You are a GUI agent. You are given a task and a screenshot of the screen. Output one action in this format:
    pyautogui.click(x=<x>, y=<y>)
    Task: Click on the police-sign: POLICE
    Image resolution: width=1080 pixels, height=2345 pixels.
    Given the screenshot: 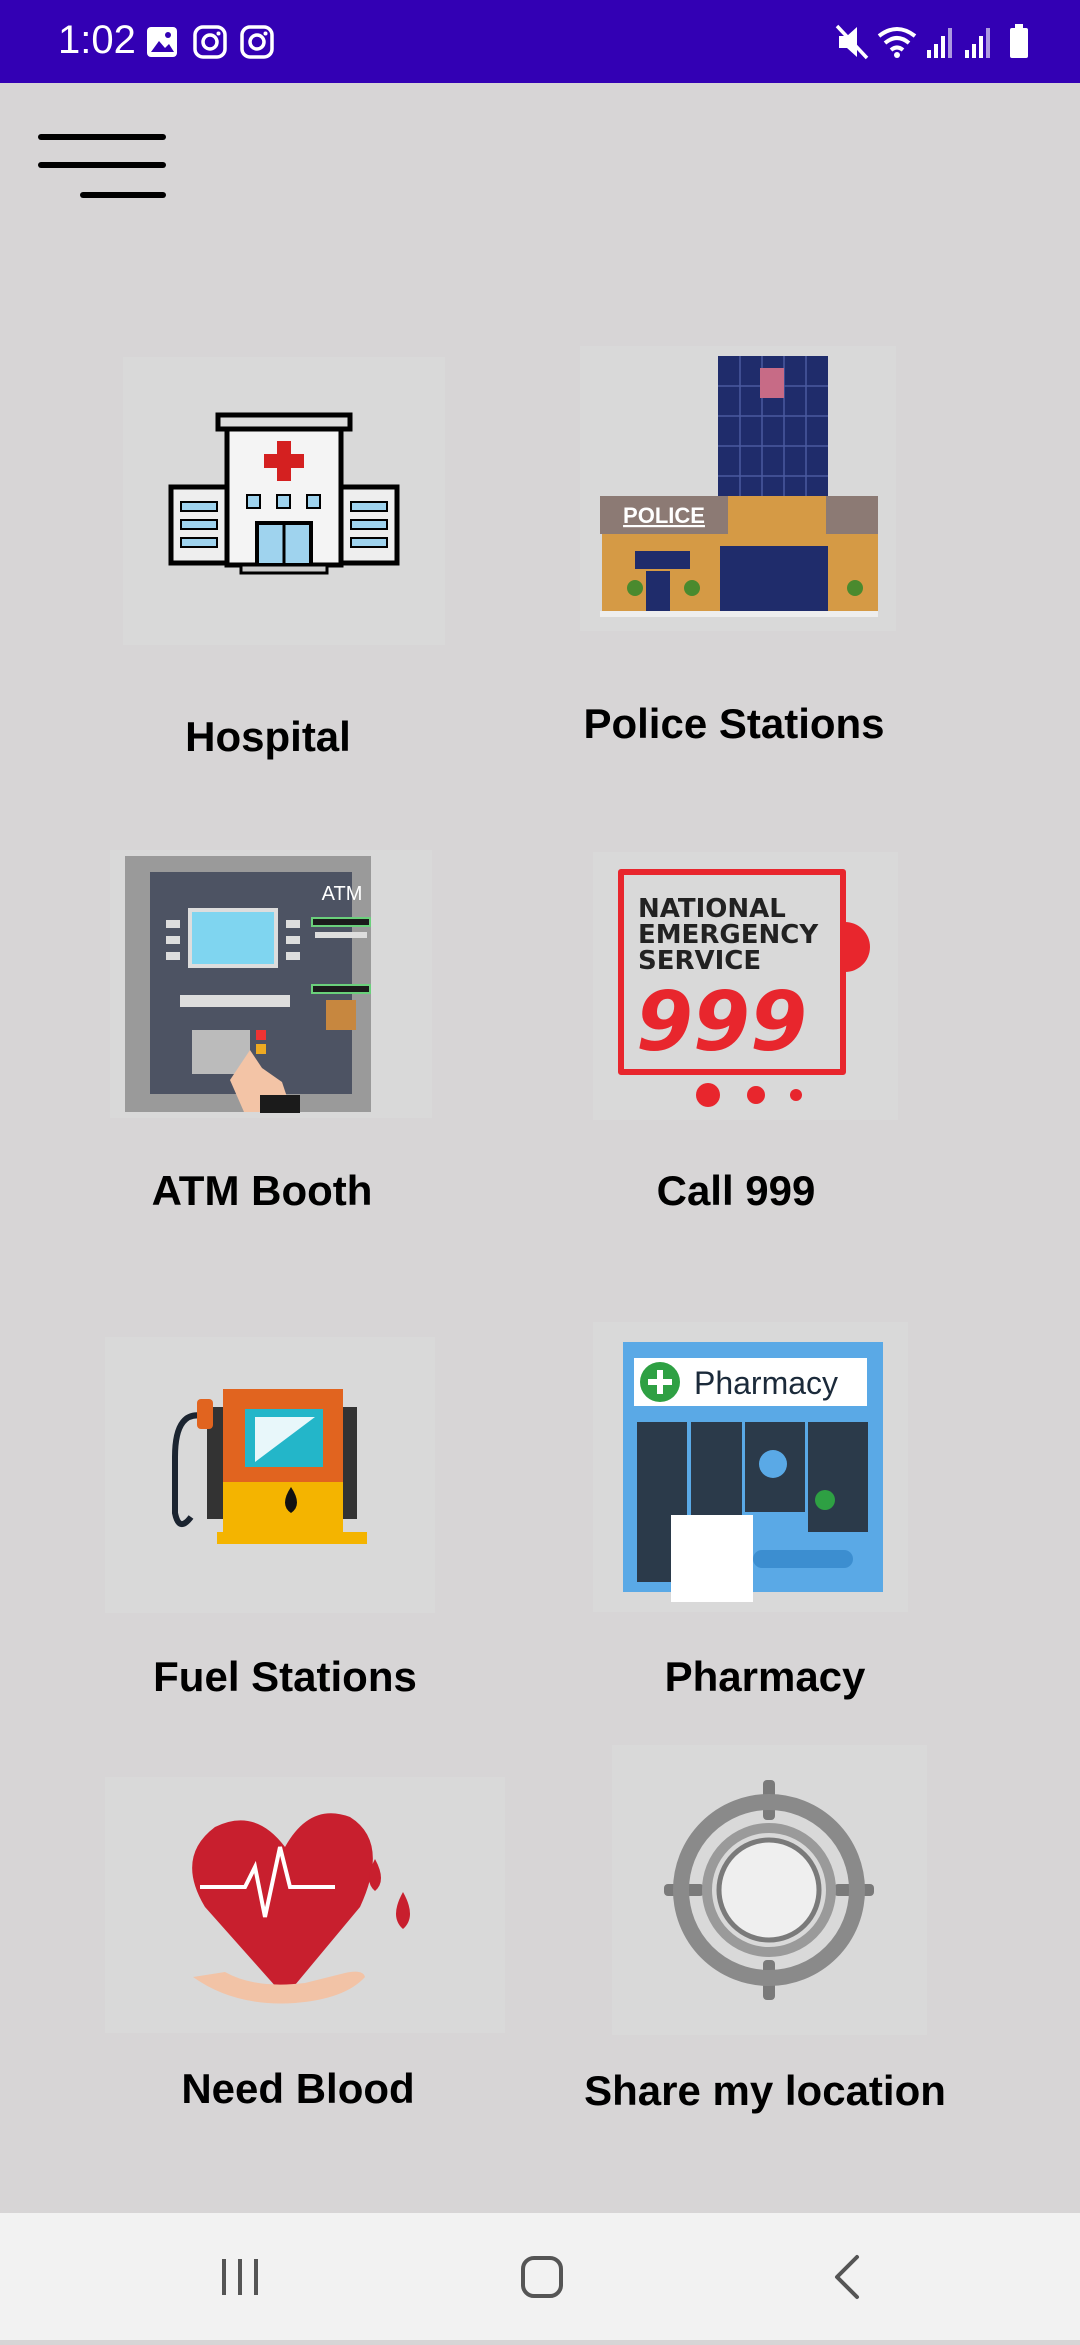 What is the action you would take?
    pyautogui.click(x=664, y=515)
    